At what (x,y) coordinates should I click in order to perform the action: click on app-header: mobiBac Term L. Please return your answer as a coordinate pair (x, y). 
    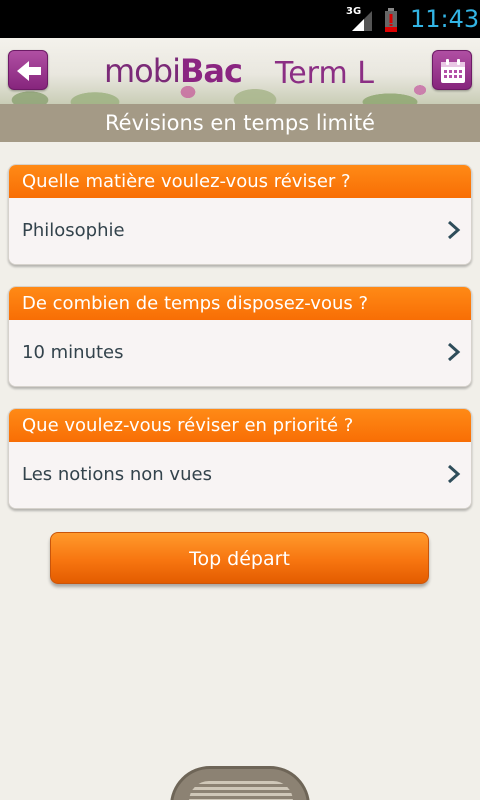
    Looking at the image, I should click on (240, 71).